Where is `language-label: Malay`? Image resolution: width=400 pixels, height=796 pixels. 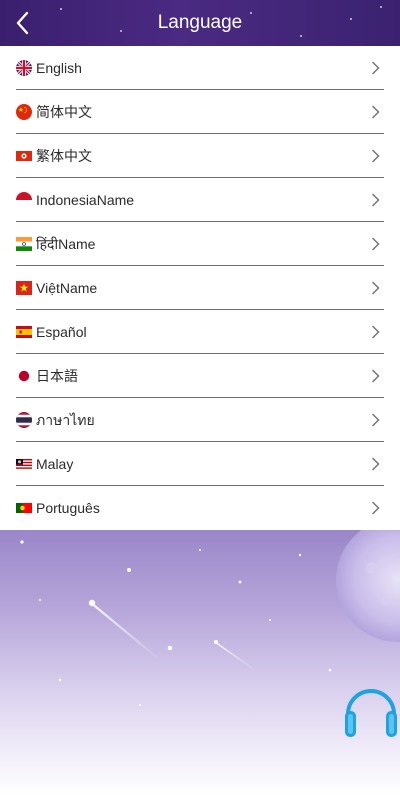 language-label: Malay is located at coordinates (55, 464).